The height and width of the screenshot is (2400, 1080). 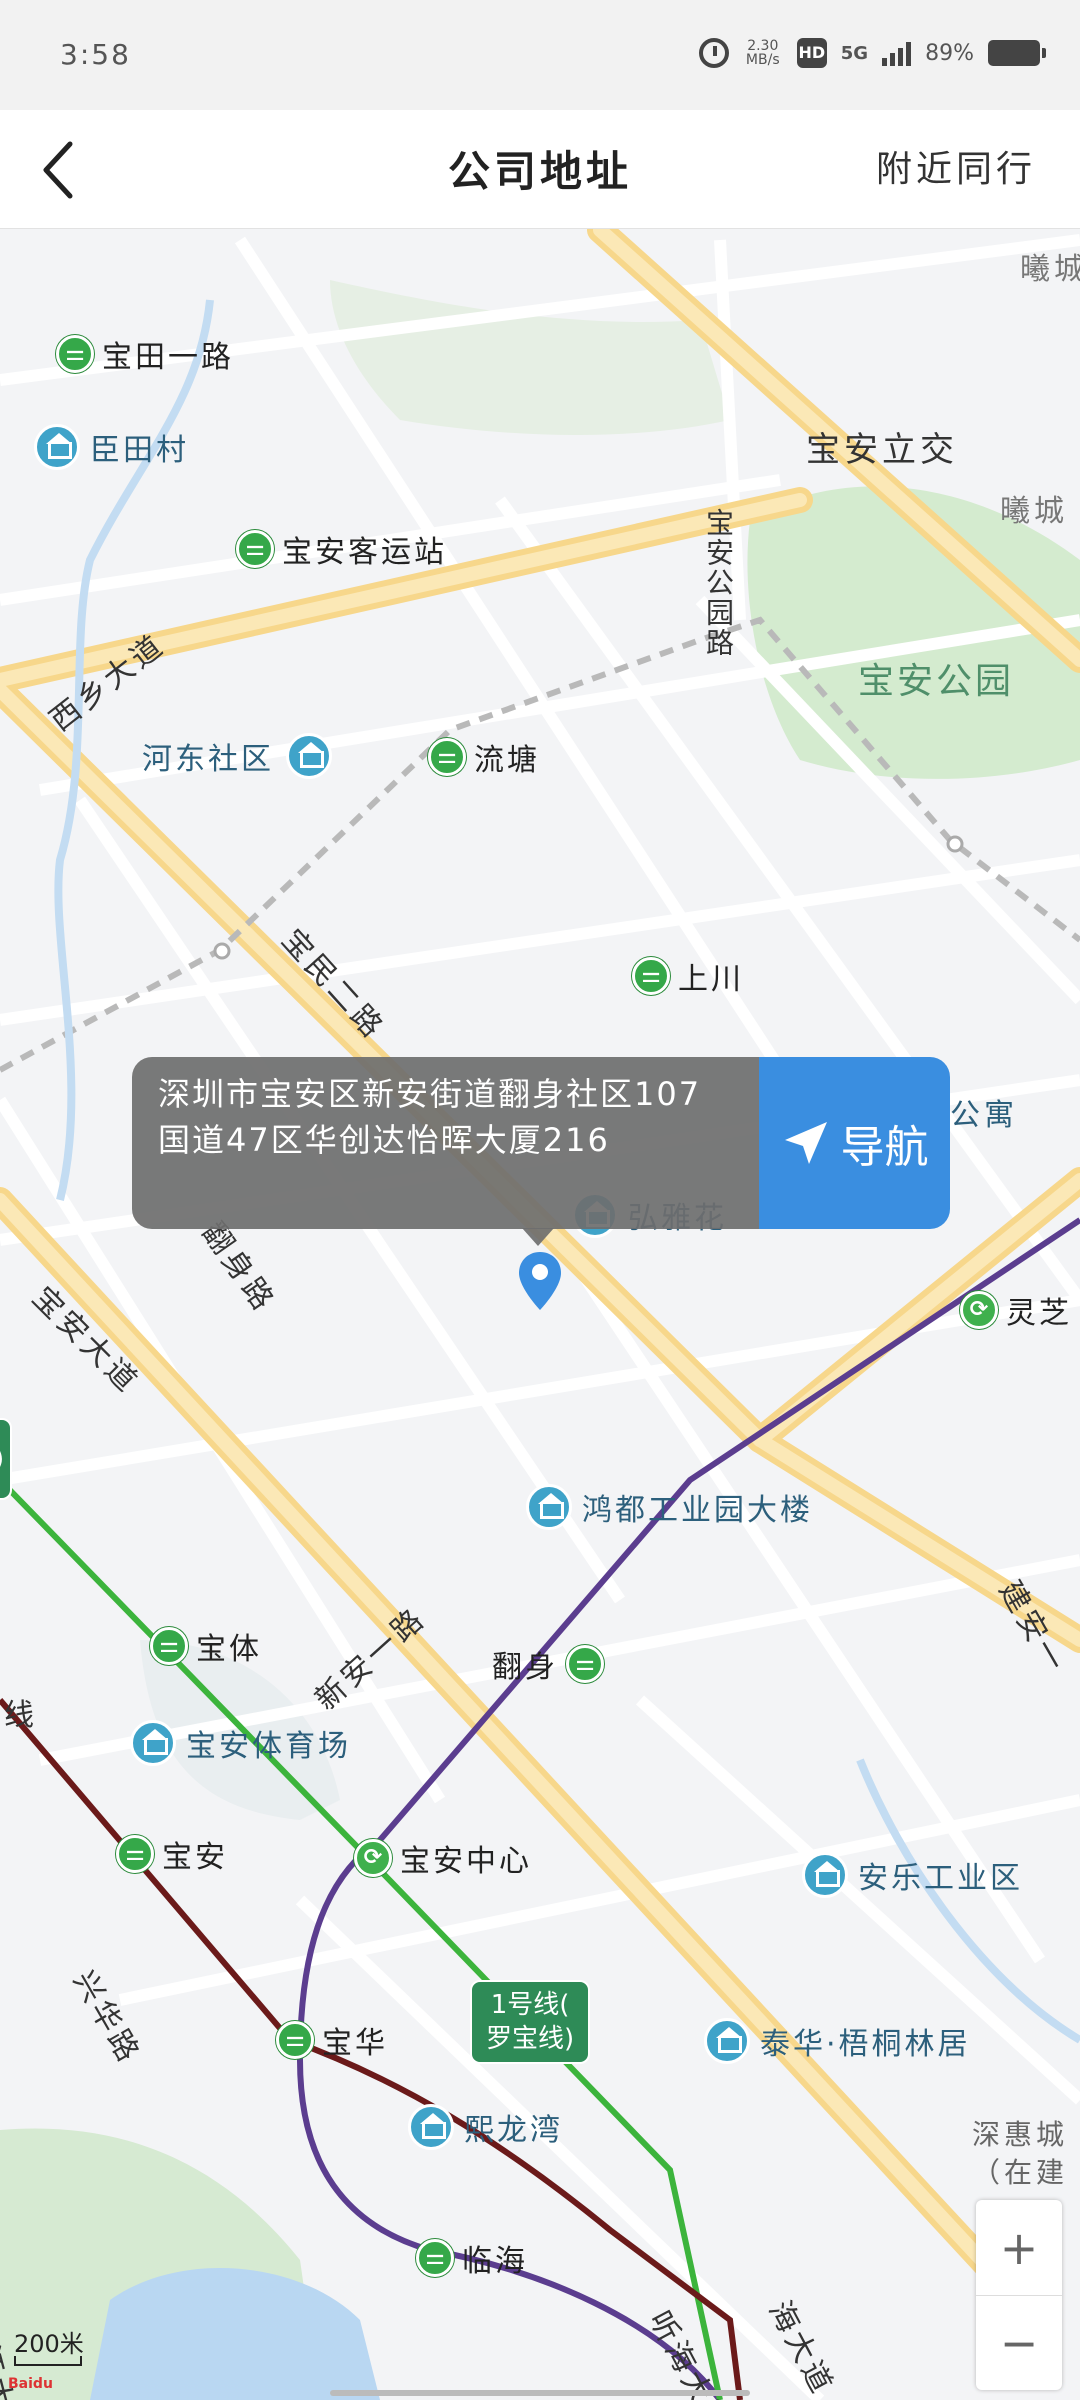 What do you see at coordinates (1019, 2248) in the screenshot?
I see `zoom-in-button: +` at bounding box center [1019, 2248].